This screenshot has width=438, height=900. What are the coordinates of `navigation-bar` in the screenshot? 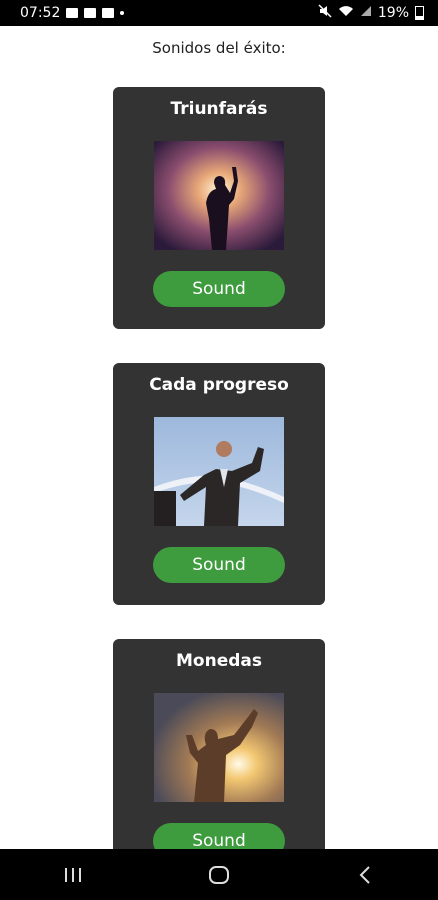 It's located at (219, 874).